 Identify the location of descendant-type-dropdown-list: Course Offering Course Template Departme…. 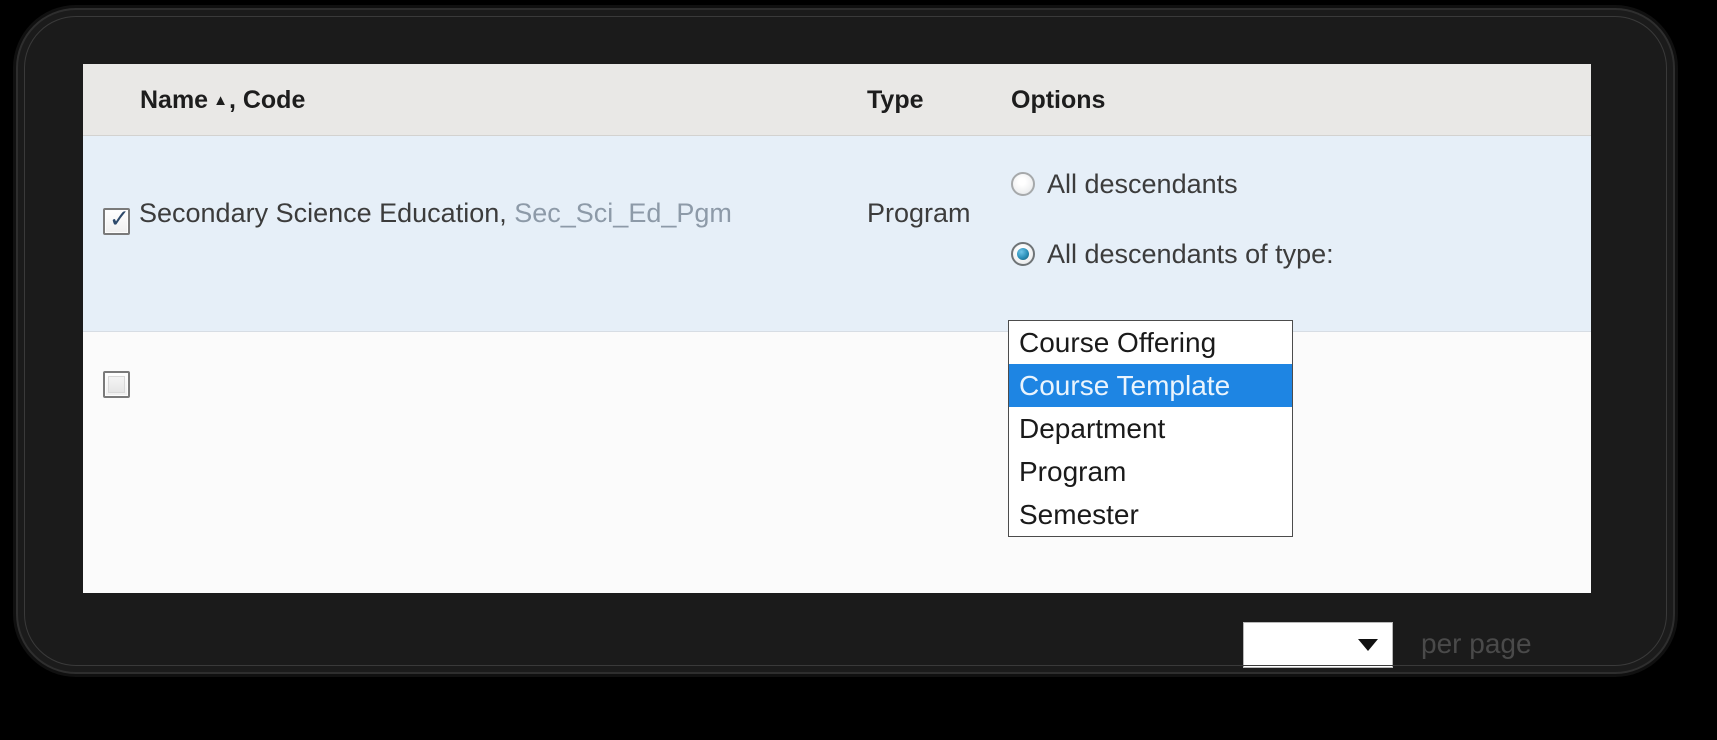
(1150, 428).